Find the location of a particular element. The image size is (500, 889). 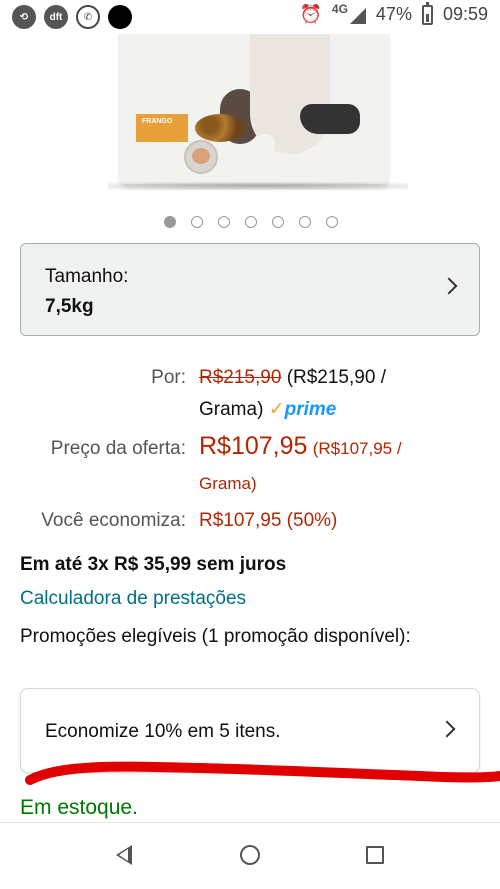

list-price-line: R$215,90 (R$215,90 / is located at coordinates (292, 378).